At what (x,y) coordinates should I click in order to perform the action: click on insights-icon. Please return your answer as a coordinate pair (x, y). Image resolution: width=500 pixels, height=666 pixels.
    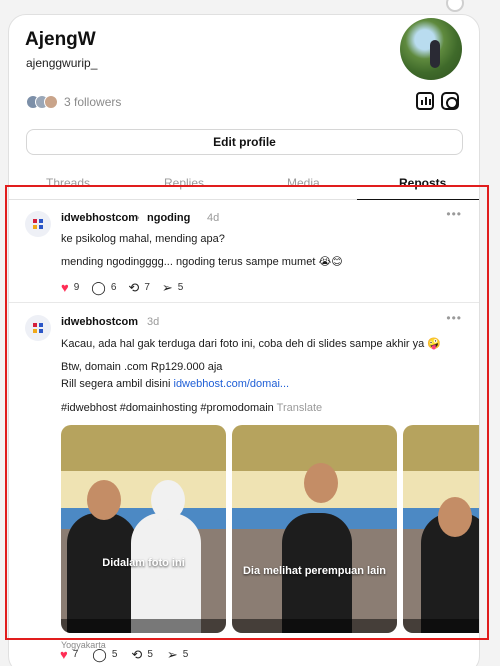
    Looking at the image, I should click on (425, 101).